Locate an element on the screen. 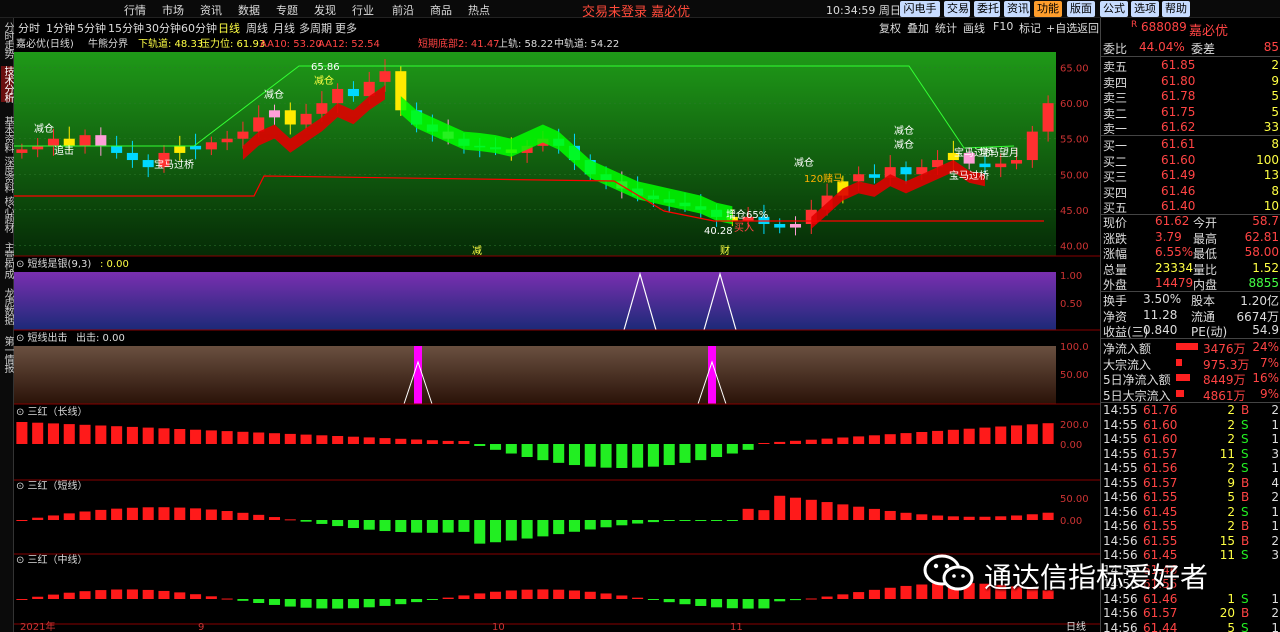 Image resolution: width=1280 pixels, height=632 pixels. top-button: 闪电手 is located at coordinates (920, 9).